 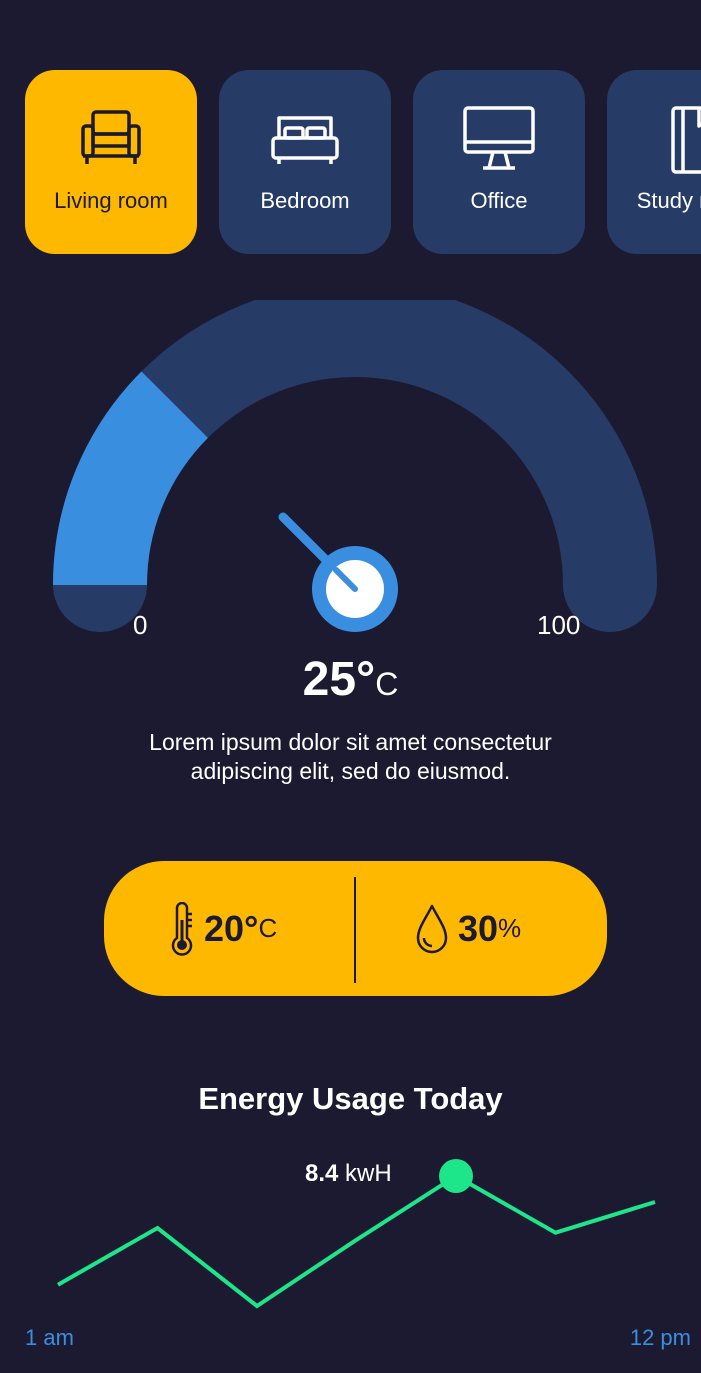 What do you see at coordinates (140, 625) in the screenshot?
I see `gauge-min-label: 0` at bounding box center [140, 625].